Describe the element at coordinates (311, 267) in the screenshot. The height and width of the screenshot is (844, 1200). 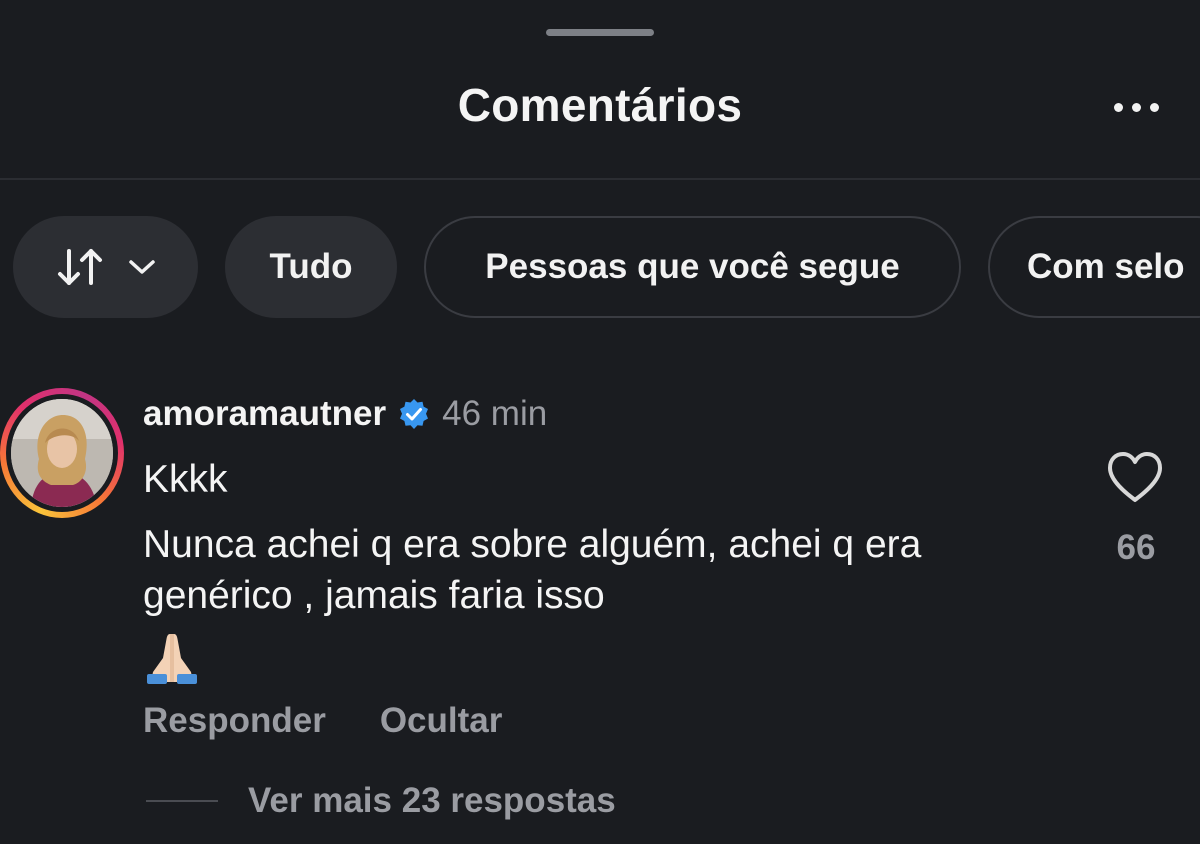
I see `filter-chip-all: Tudo` at that location.